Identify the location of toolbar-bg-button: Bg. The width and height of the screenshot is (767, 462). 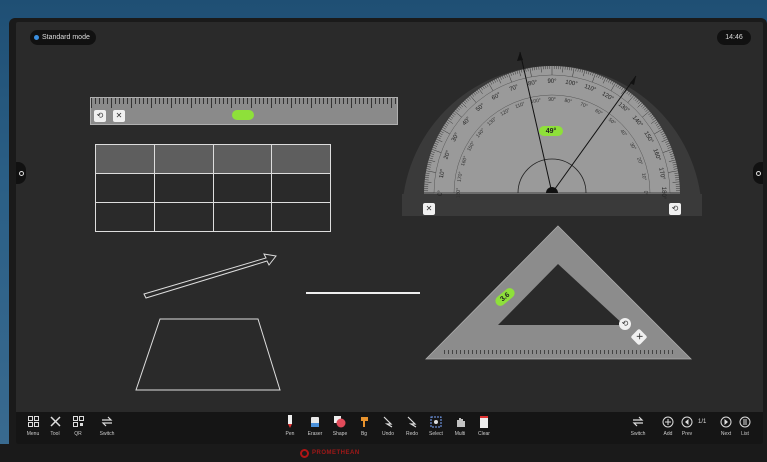
(364, 428).